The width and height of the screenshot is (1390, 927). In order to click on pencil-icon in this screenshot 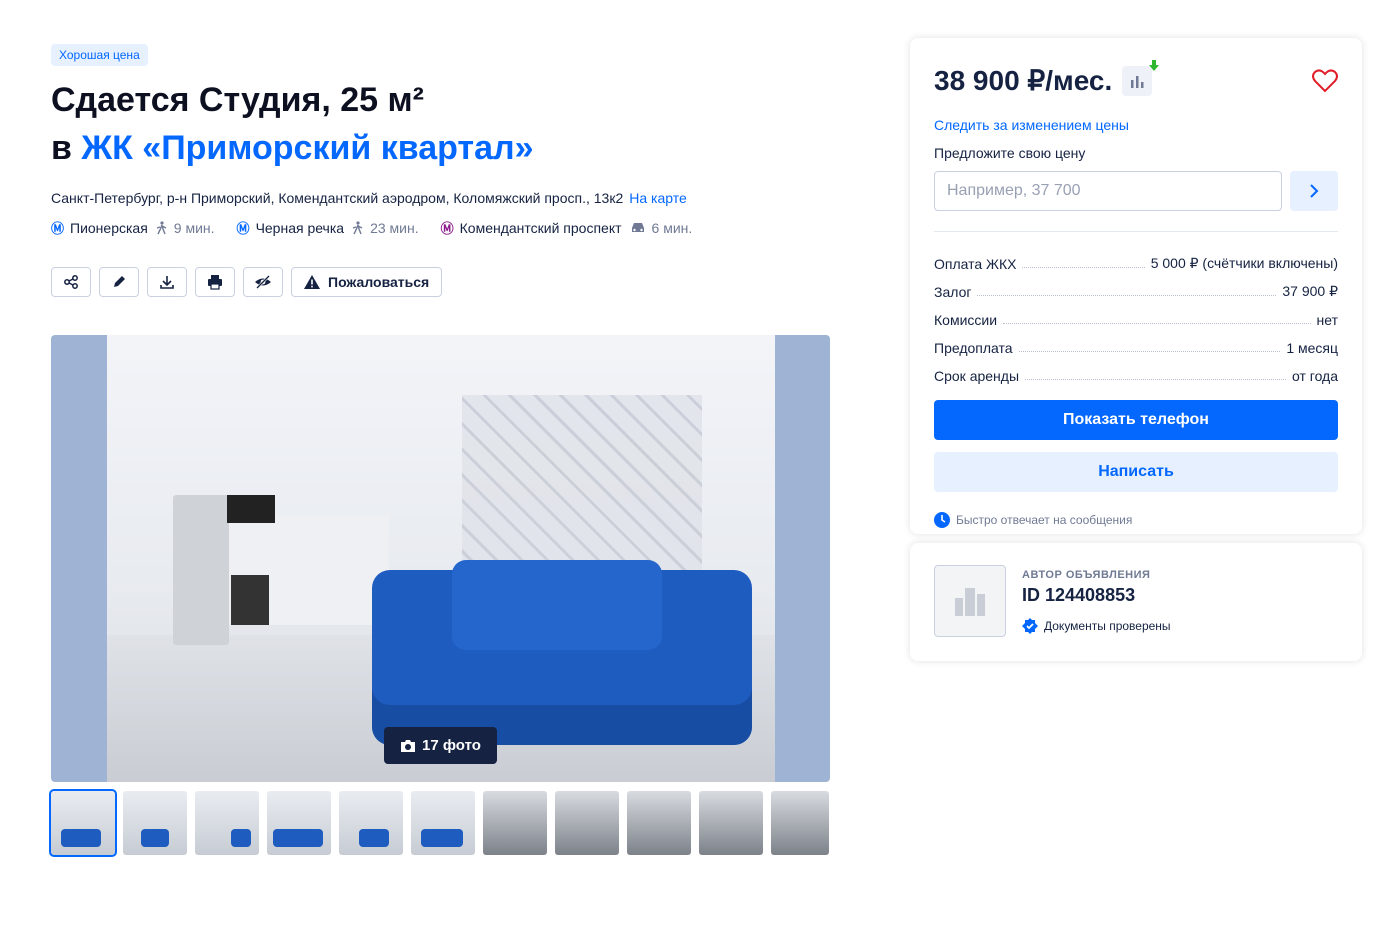, I will do `click(119, 281)`.